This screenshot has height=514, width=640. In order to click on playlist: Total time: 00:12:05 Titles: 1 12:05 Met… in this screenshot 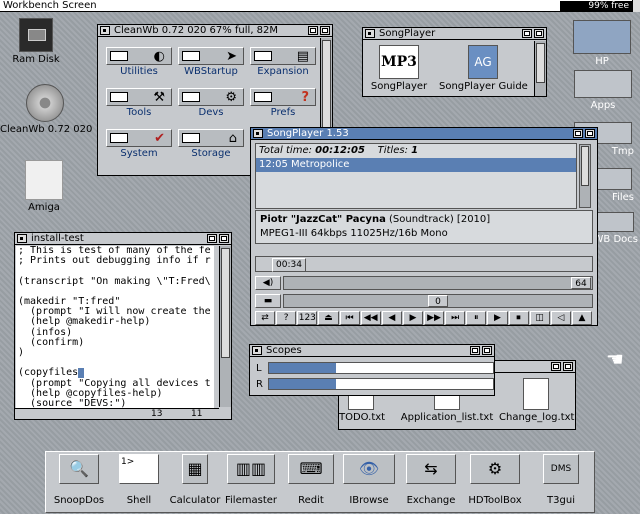, I will do `click(416, 176)`.